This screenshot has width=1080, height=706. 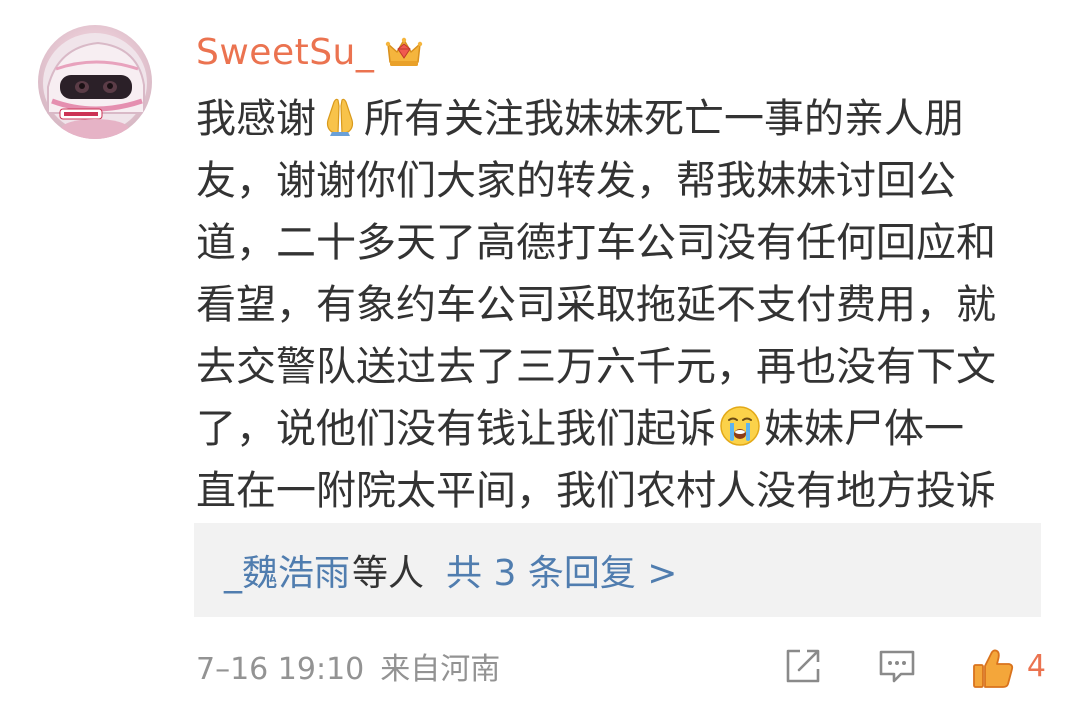 I want to click on replies-summary: _魏浩雨 等人 共 3 条回复 >, so click(x=617, y=570).